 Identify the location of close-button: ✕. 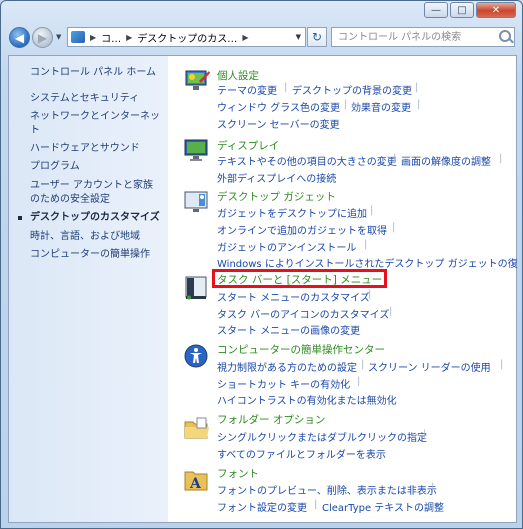
(496, 10).